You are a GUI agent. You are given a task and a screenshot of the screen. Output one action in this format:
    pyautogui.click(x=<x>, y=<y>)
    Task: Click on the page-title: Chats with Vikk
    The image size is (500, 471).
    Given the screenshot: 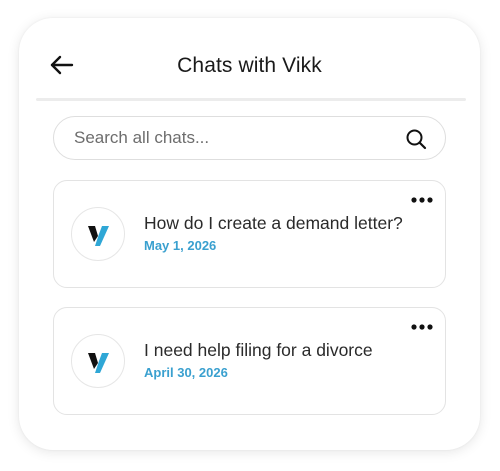 What is the action you would take?
    pyautogui.click(x=249, y=65)
    